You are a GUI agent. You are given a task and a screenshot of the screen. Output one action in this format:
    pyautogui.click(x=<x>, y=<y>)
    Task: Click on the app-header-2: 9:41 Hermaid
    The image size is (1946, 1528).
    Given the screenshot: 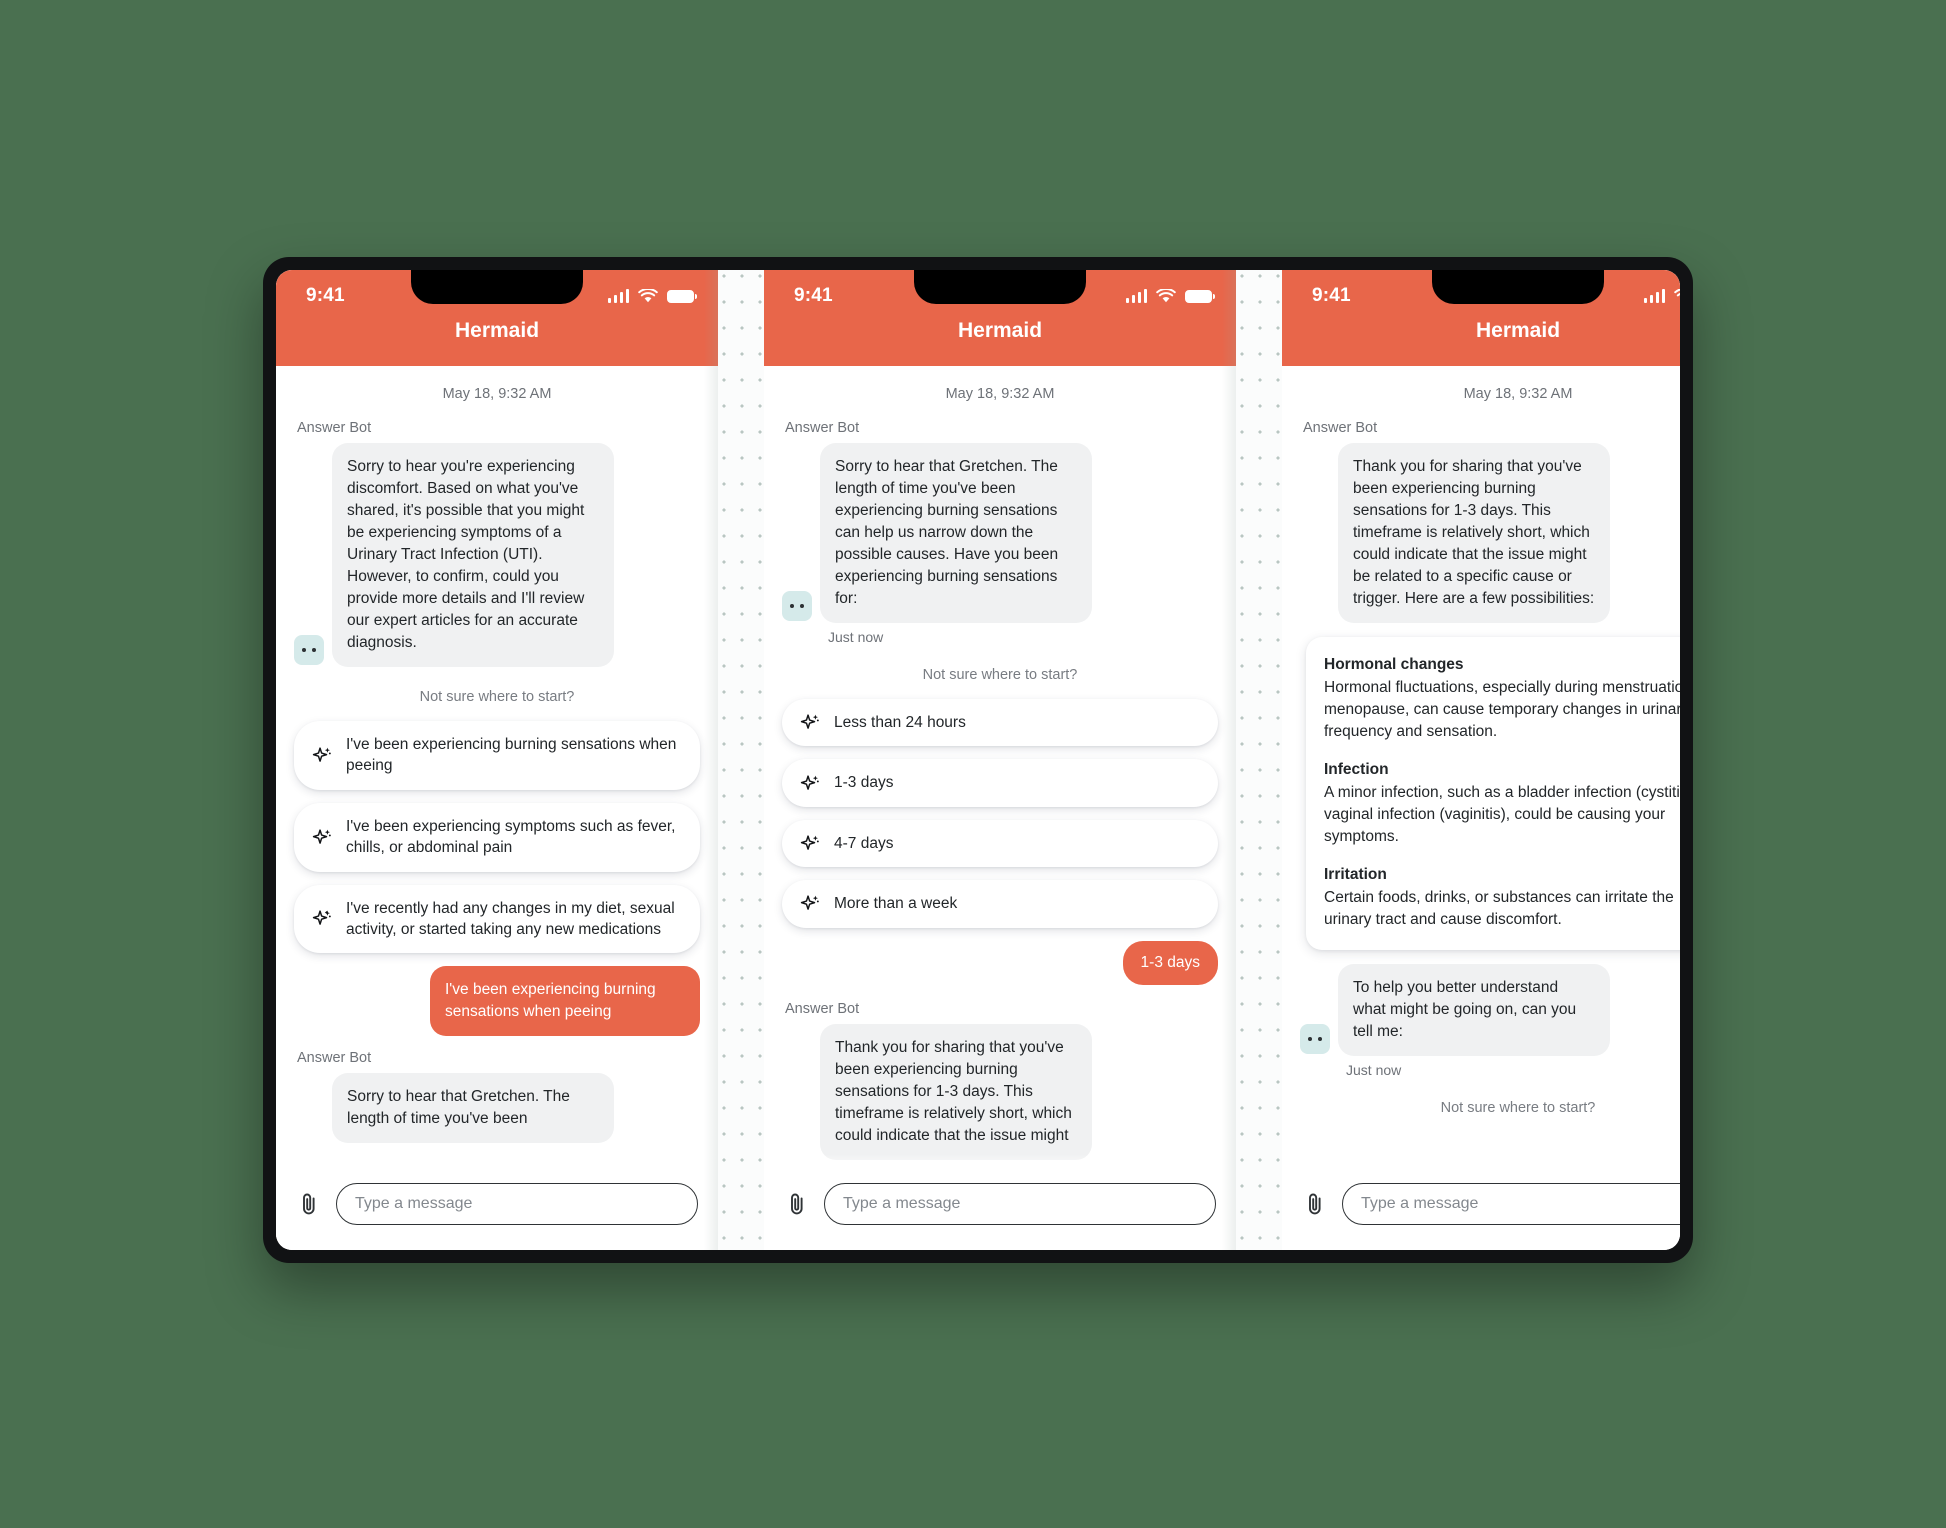 What is the action you would take?
    pyautogui.click(x=1000, y=318)
    